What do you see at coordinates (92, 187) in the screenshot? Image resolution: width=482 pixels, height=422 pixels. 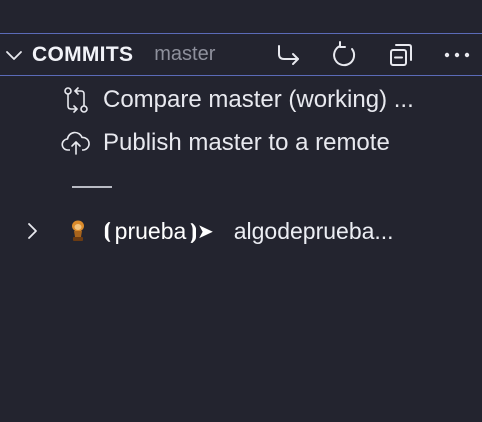 I see `divider` at bounding box center [92, 187].